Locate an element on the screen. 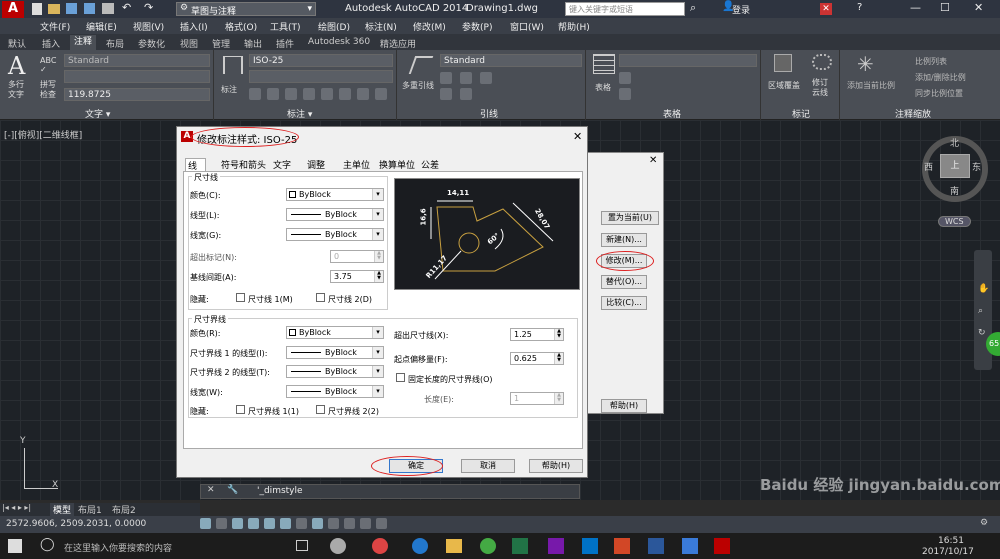 This screenshot has height=559, width=1000. menu-help: 帮助(H) is located at coordinates (574, 26).